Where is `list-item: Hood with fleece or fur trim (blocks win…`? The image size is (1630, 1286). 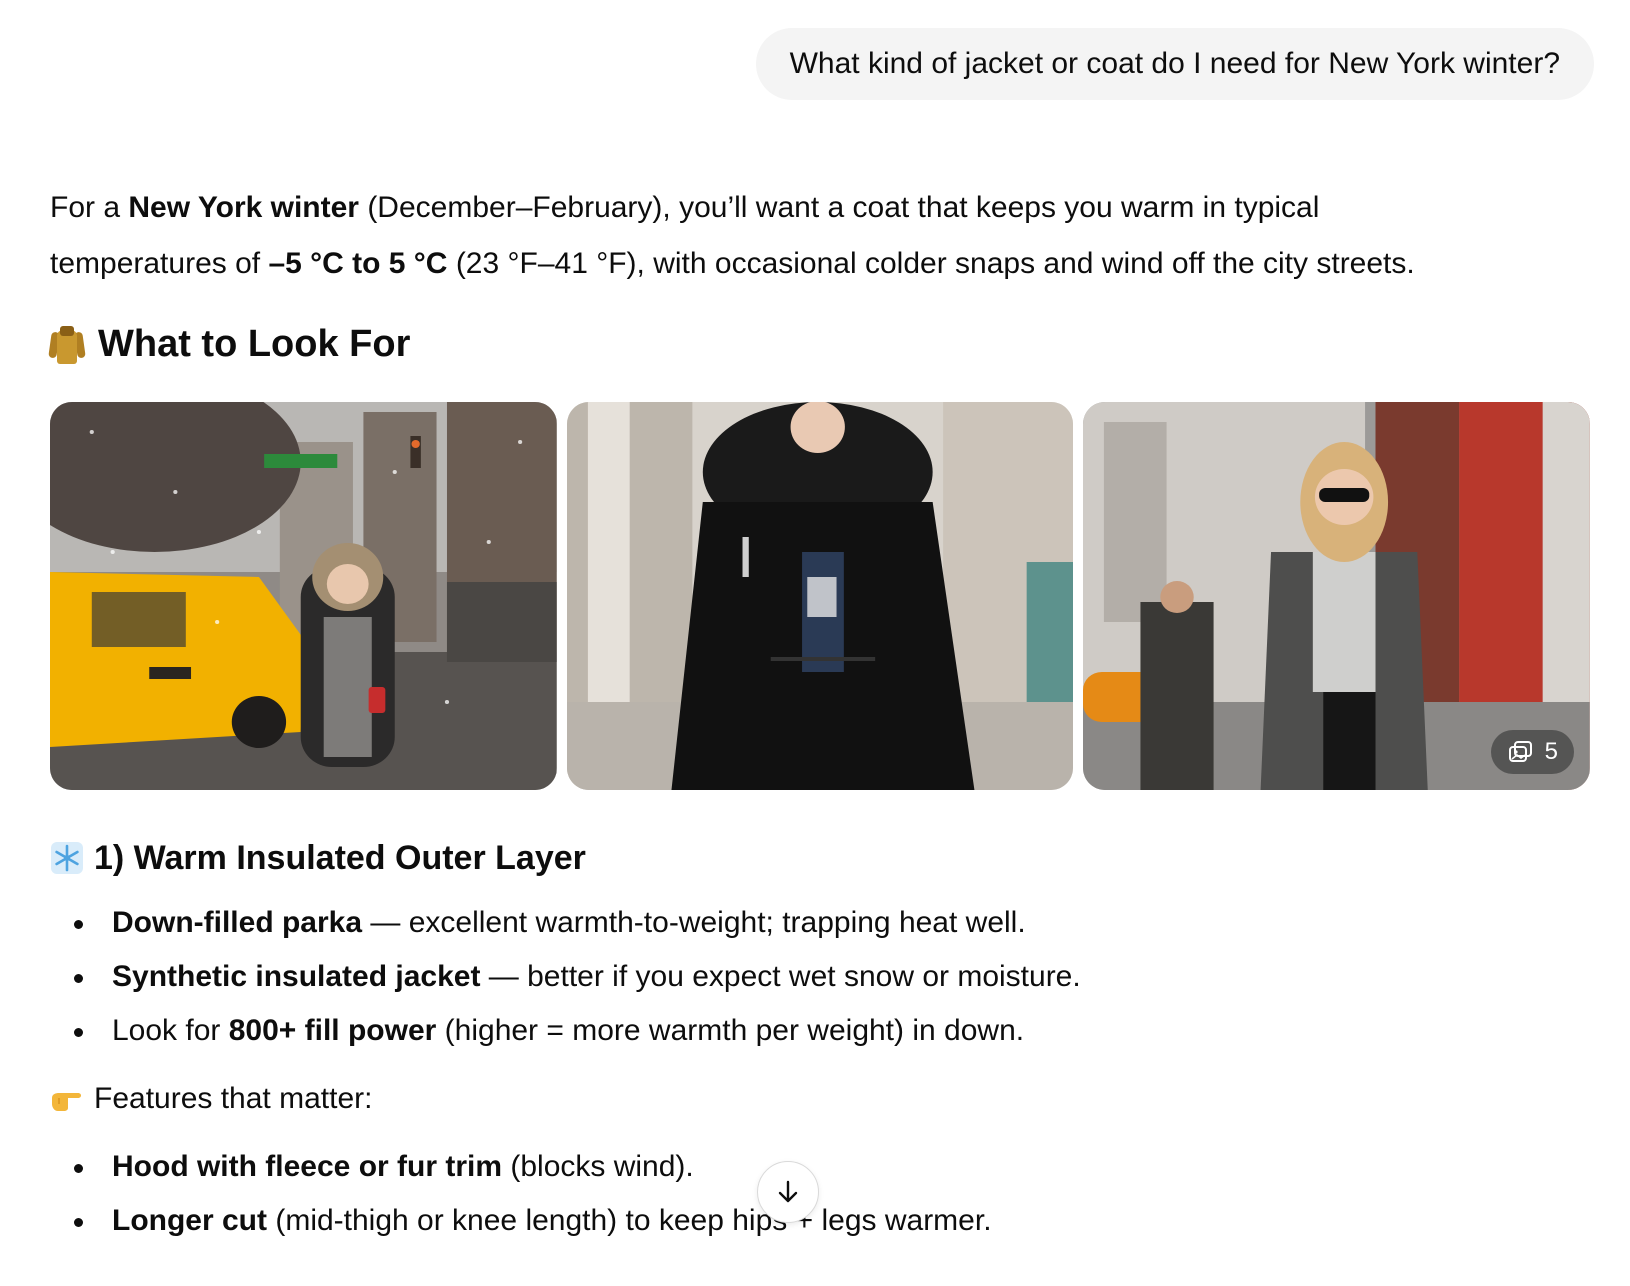 list-item: Hood with fleece or fur trim (blocks win… is located at coordinates (820, 1167).